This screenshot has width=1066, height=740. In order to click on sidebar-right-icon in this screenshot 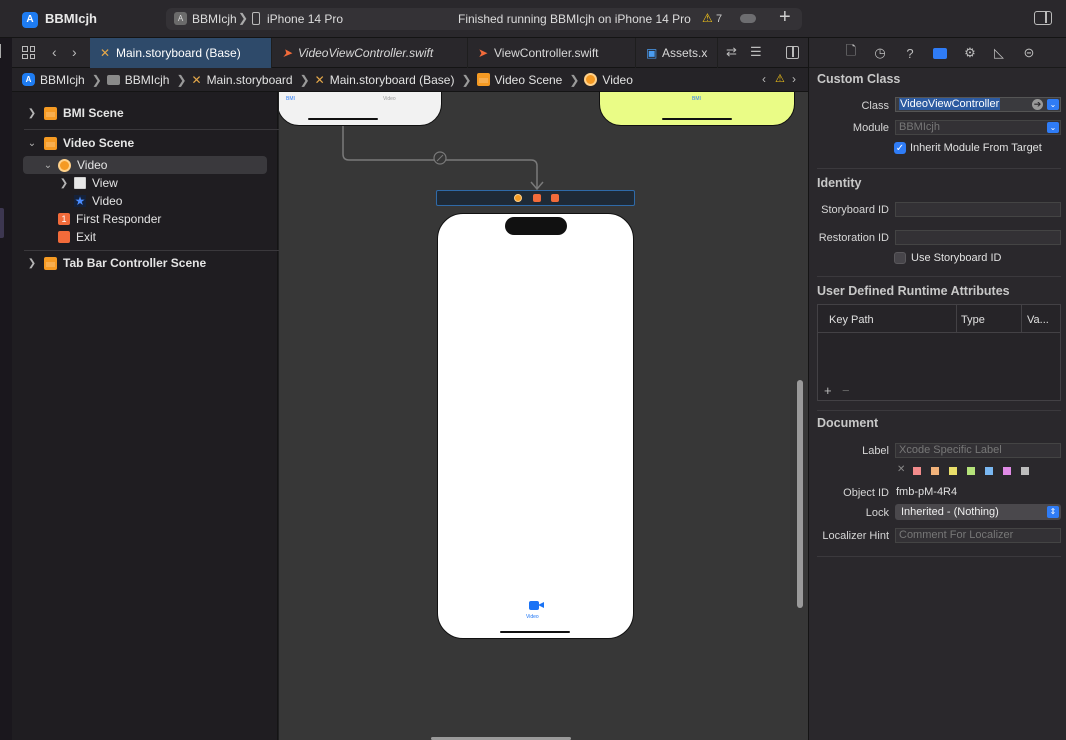, I will do `click(1043, 18)`.